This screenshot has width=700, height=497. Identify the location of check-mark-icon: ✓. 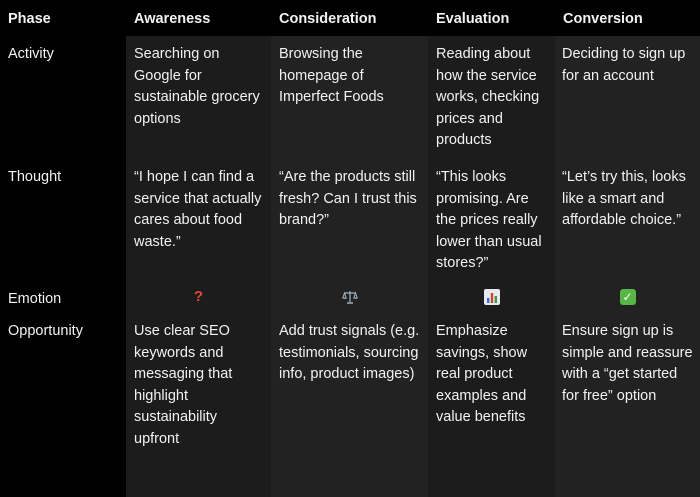
(627, 297).